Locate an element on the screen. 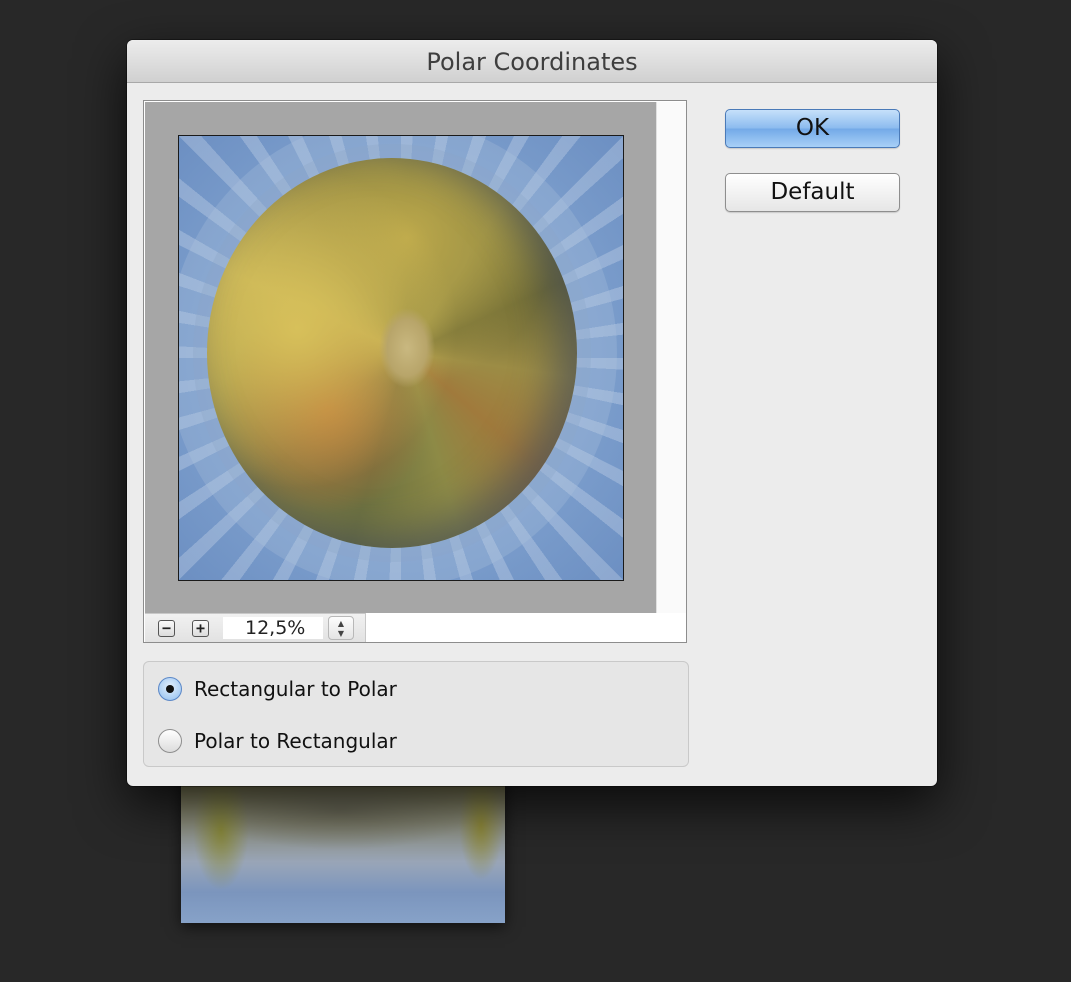 This screenshot has width=1071, height=982. zoom-controls: − + 12,5% ▲ ▼ is located at coordinates (255, 627).